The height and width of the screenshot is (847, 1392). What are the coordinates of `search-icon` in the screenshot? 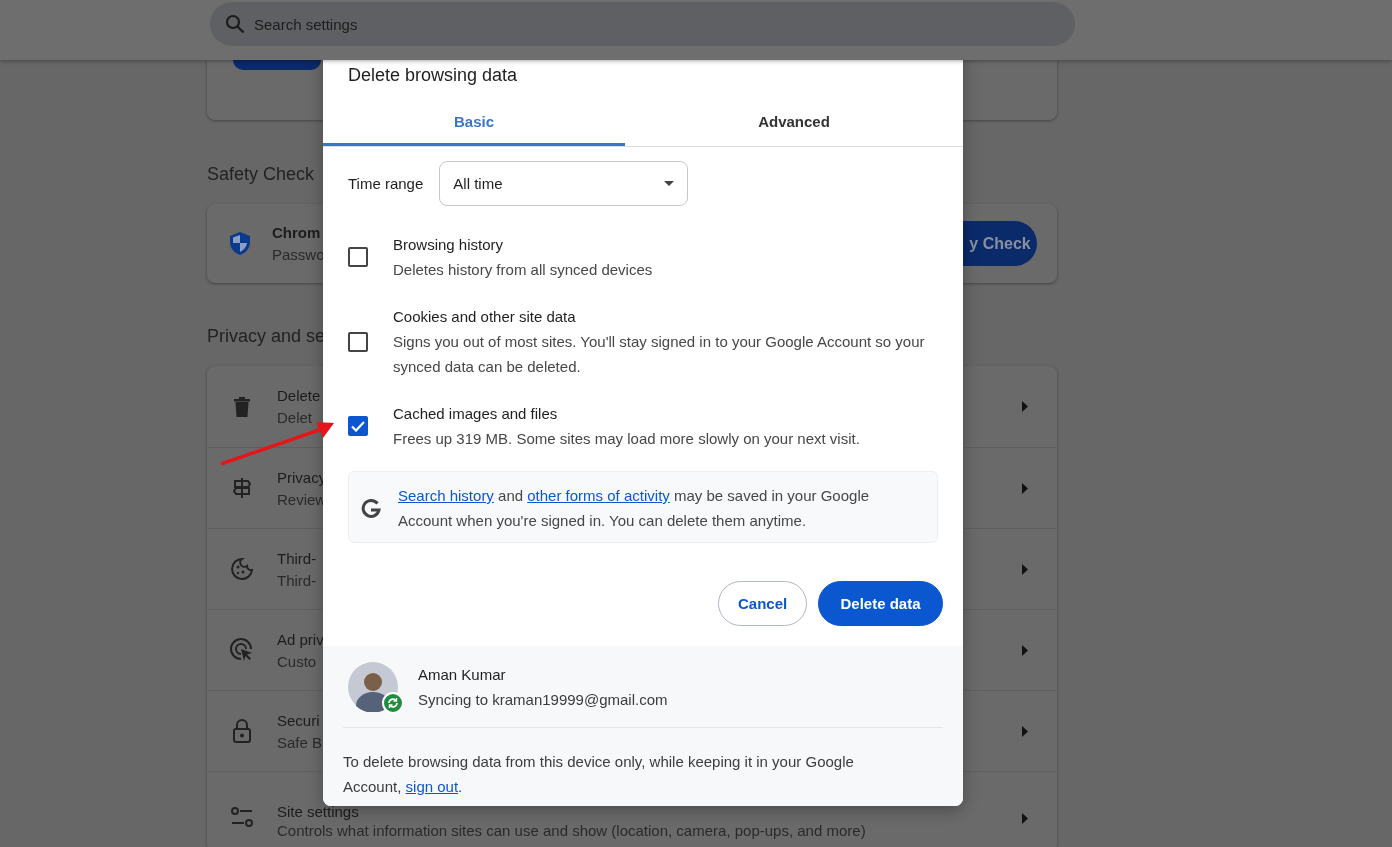 It's located at (235, 24).